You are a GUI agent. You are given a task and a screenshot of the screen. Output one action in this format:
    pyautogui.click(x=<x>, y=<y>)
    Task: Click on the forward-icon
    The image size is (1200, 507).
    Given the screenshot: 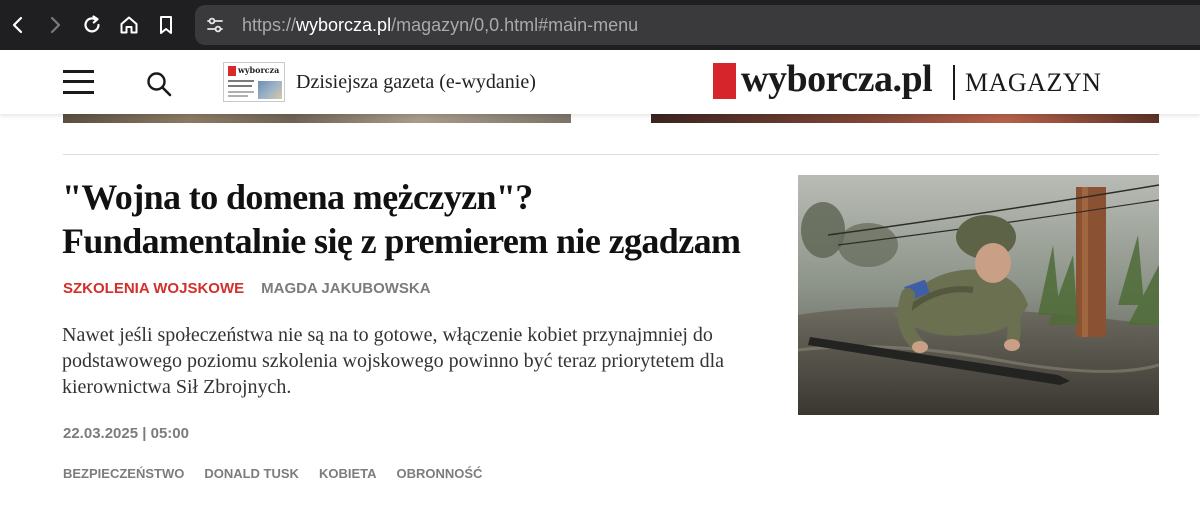 What is the action you would take?
    pyautogui.click(x=55, y=25)
    